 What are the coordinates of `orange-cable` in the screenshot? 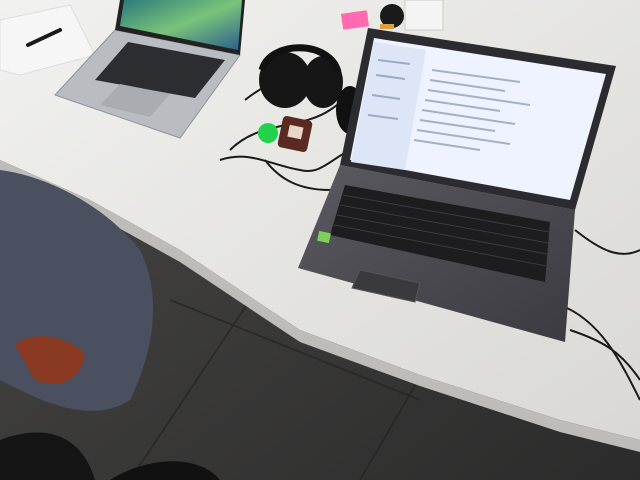 It's located at (387, 26).